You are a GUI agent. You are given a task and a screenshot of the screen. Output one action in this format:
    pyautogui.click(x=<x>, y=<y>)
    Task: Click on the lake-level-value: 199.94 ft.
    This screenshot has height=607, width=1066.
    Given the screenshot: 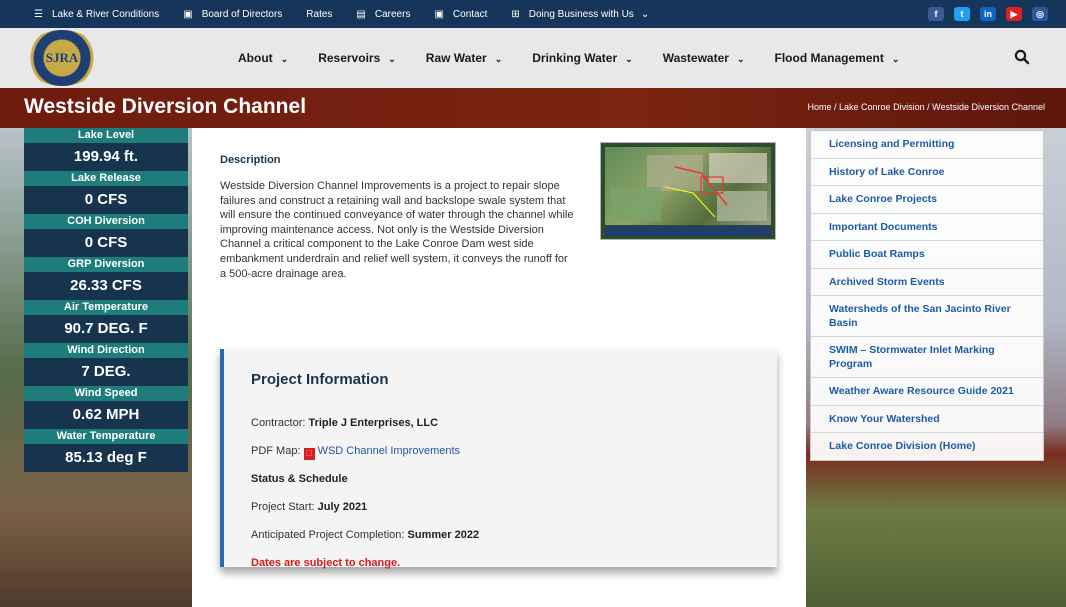 What is the action you would take?
    pyautogui.click(x=106, y=157)
    